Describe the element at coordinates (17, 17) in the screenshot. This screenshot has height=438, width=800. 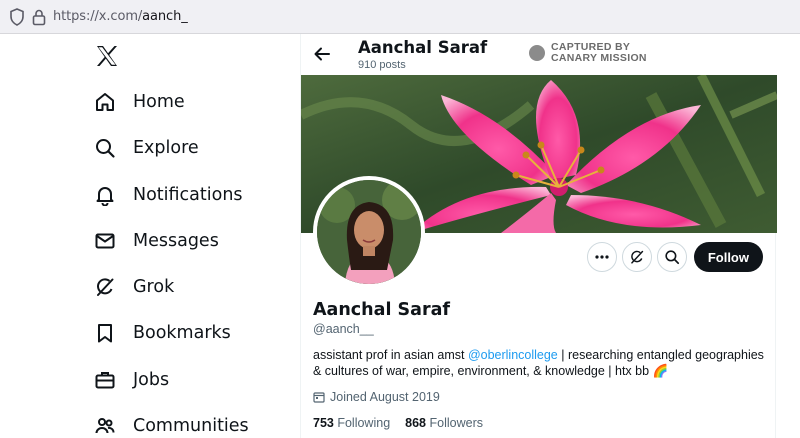
I see `shield-icon` at that location.